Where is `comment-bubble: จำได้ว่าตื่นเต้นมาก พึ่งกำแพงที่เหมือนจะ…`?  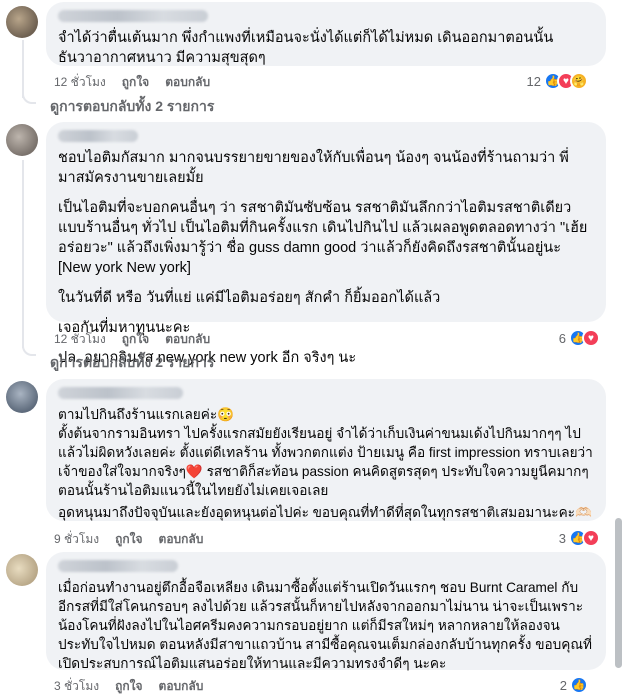 comment-bubble: จำได้ว่าตื่นเต้นมาก พึ่งกำแพงที่เหมือนจะ… is located at coordinates (326, 34).